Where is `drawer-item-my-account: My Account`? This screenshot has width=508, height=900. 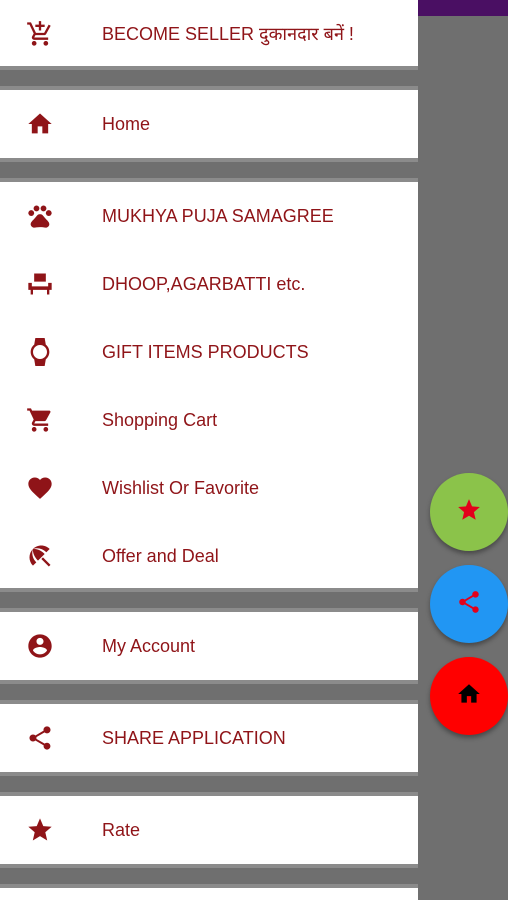 drawer-item-my-account: My Account is located at coordinates (209, 646).